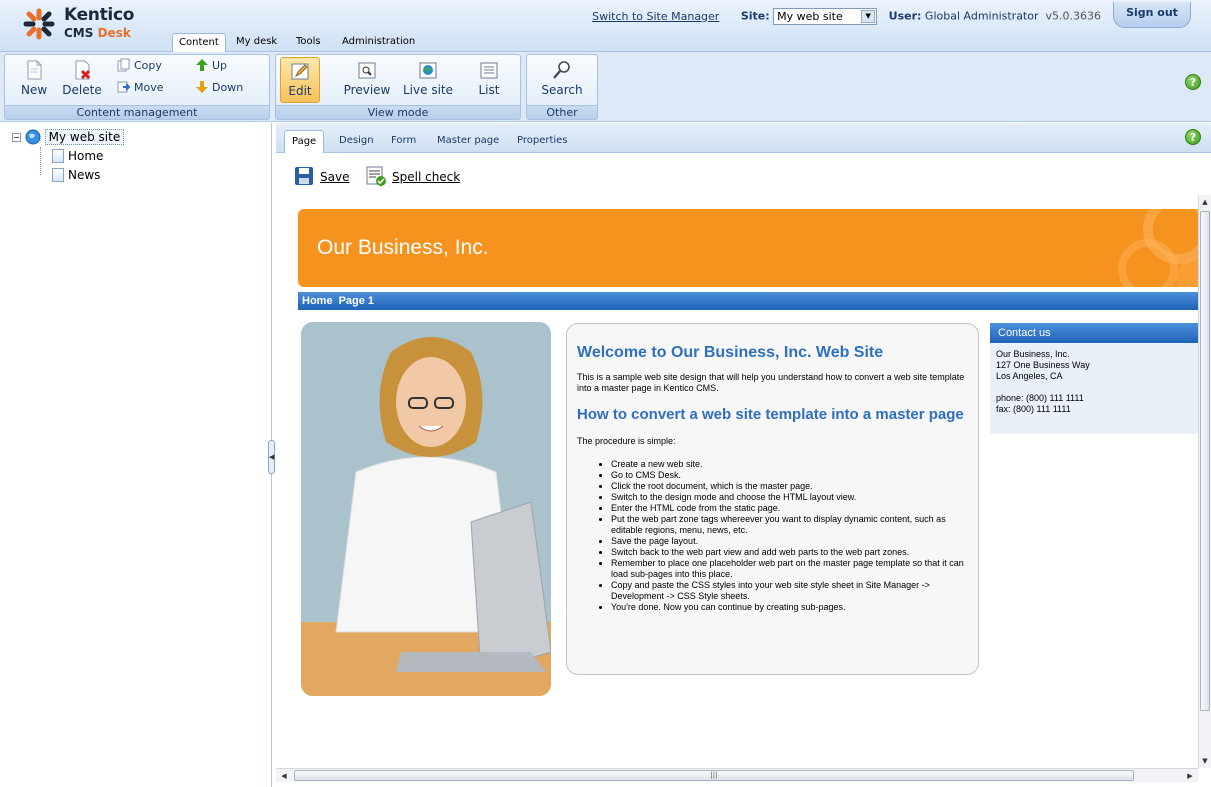  Describe the element at coordinates (1073, 16) in the screenshot. I see `version-label: v5.0.3636` at that location.